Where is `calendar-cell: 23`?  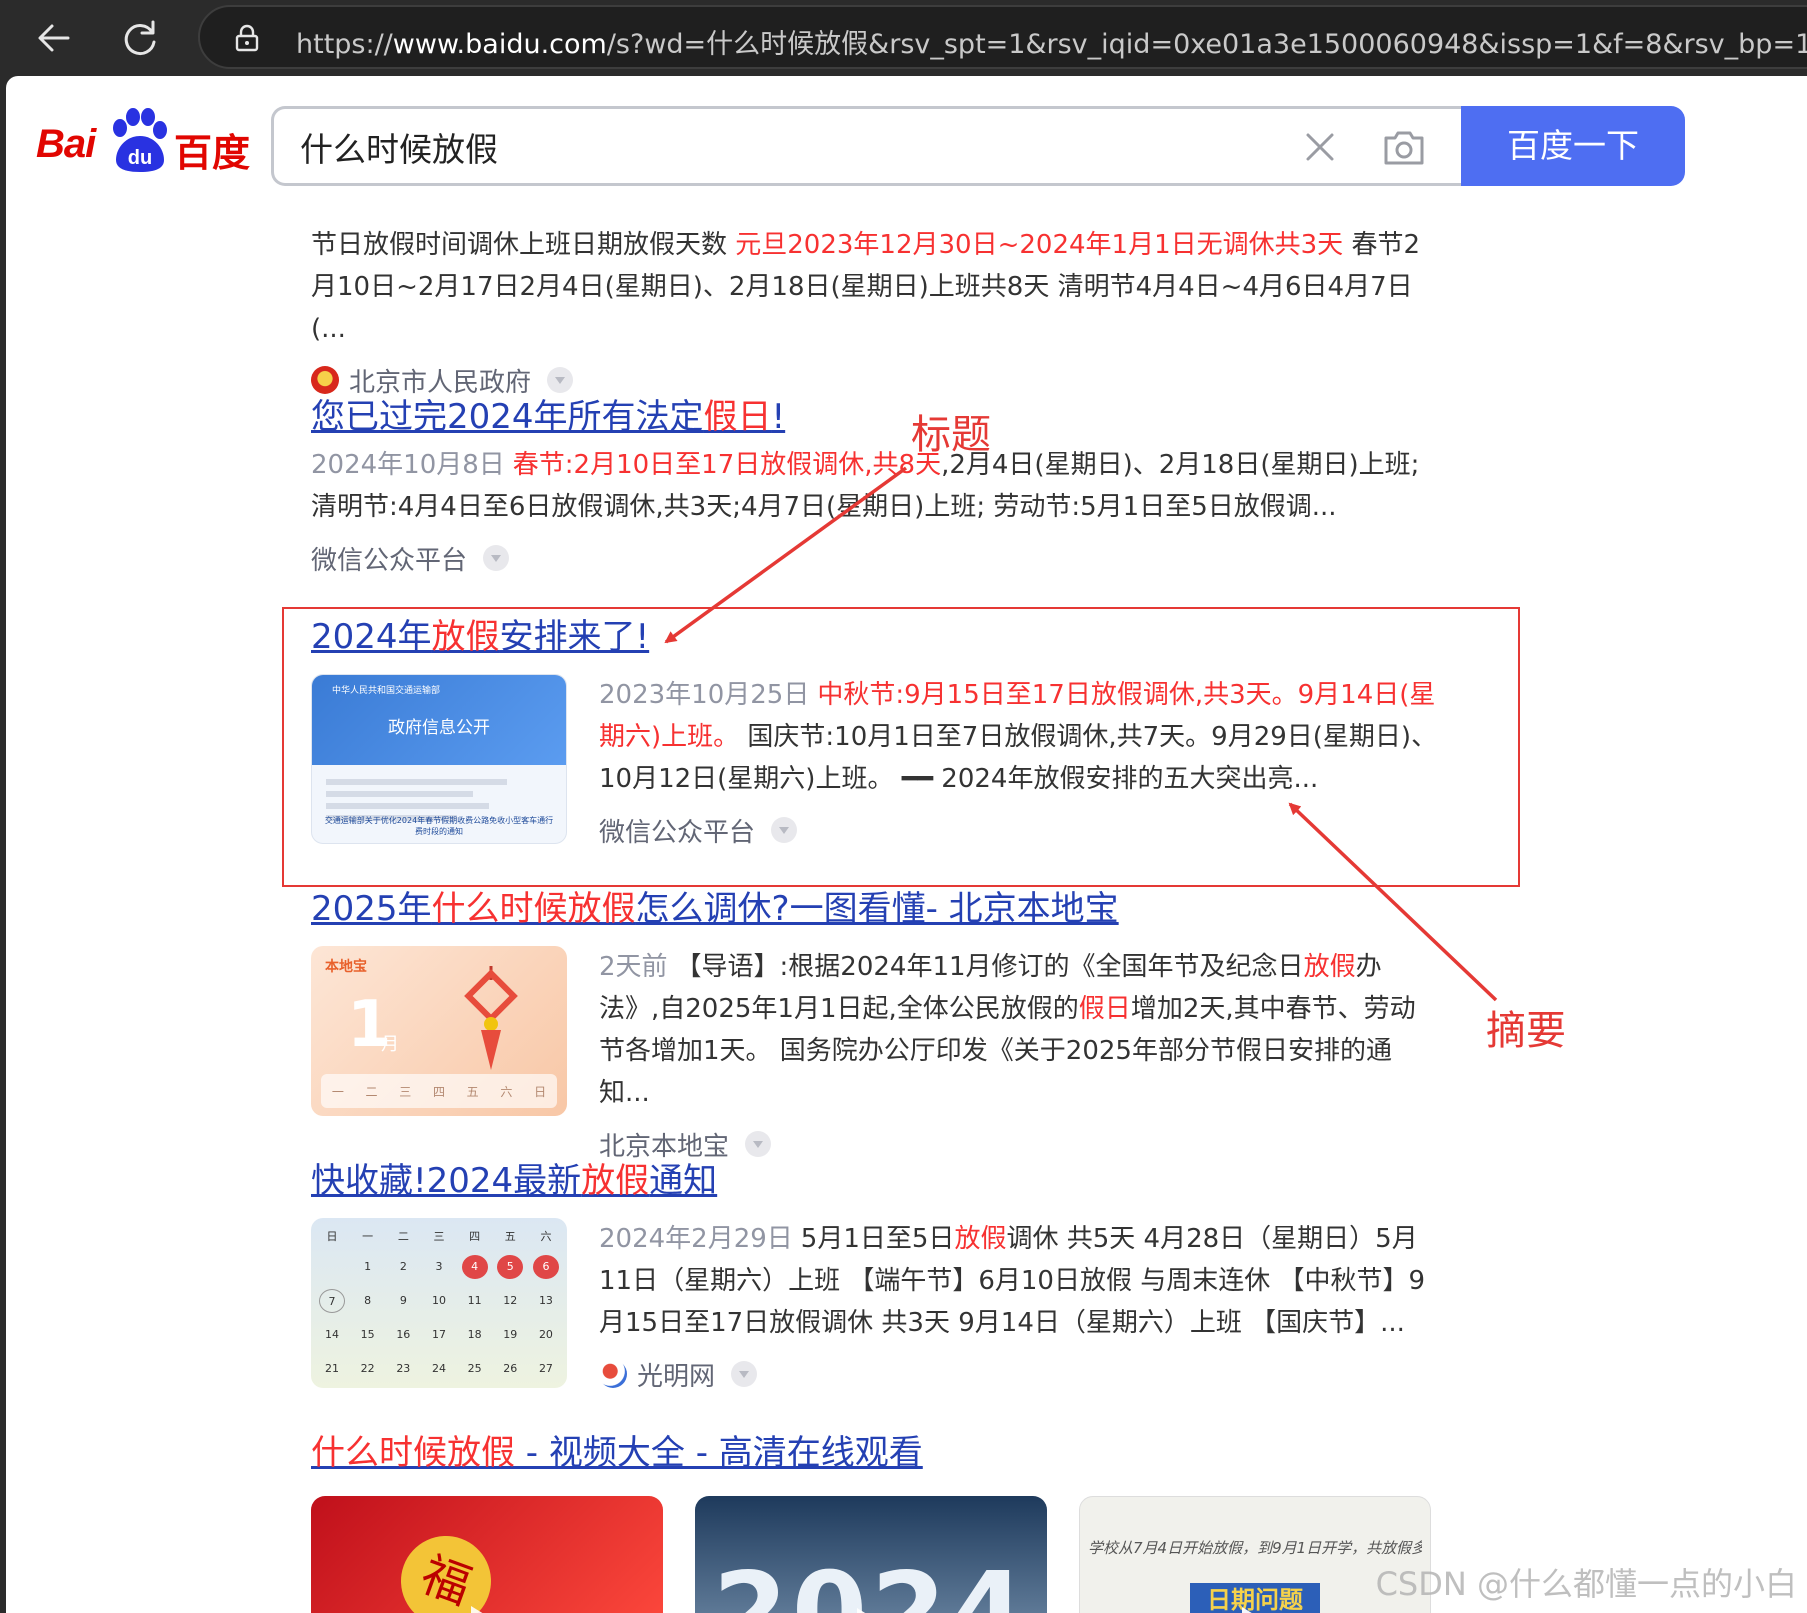 calendar-cell: 23 is located at coordinates (403, 1368).